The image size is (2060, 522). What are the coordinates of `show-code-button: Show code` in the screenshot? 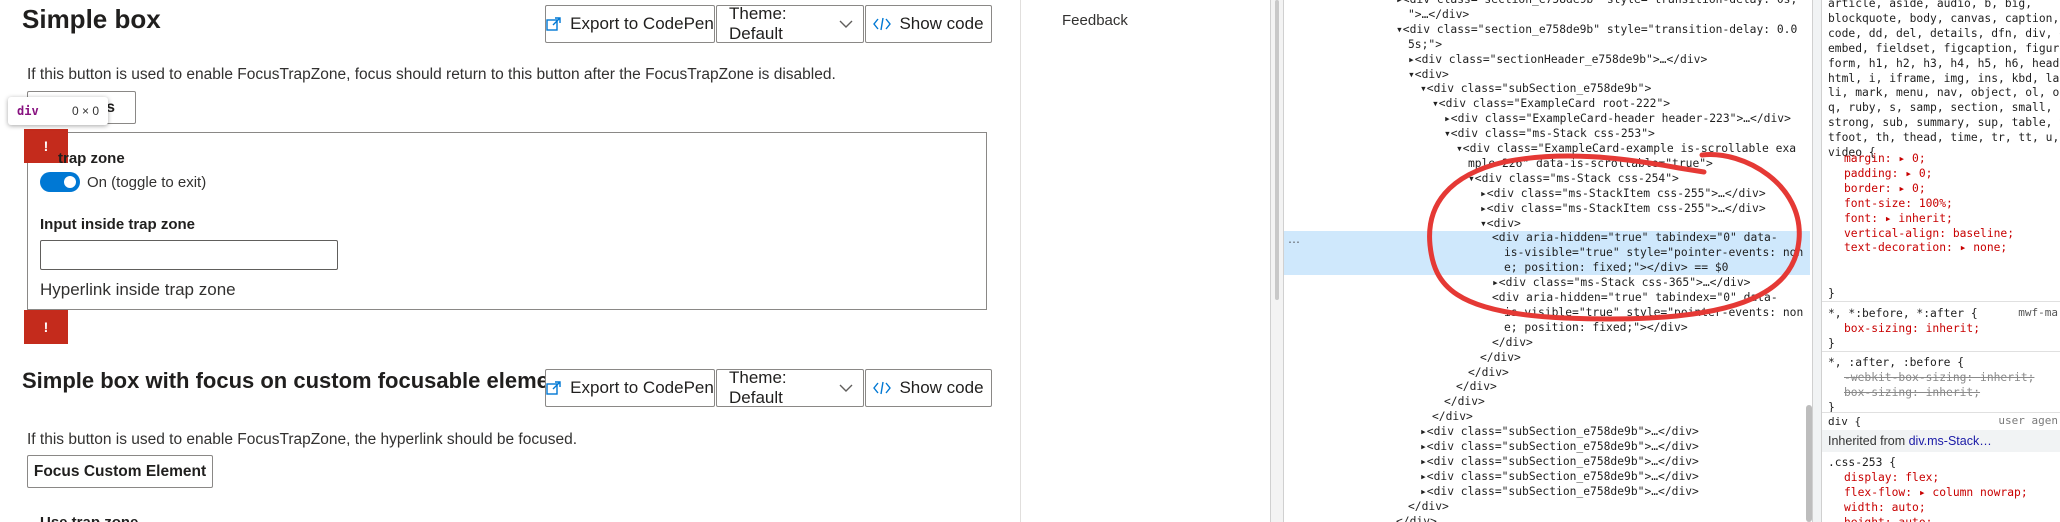 It's located at (928, 24).